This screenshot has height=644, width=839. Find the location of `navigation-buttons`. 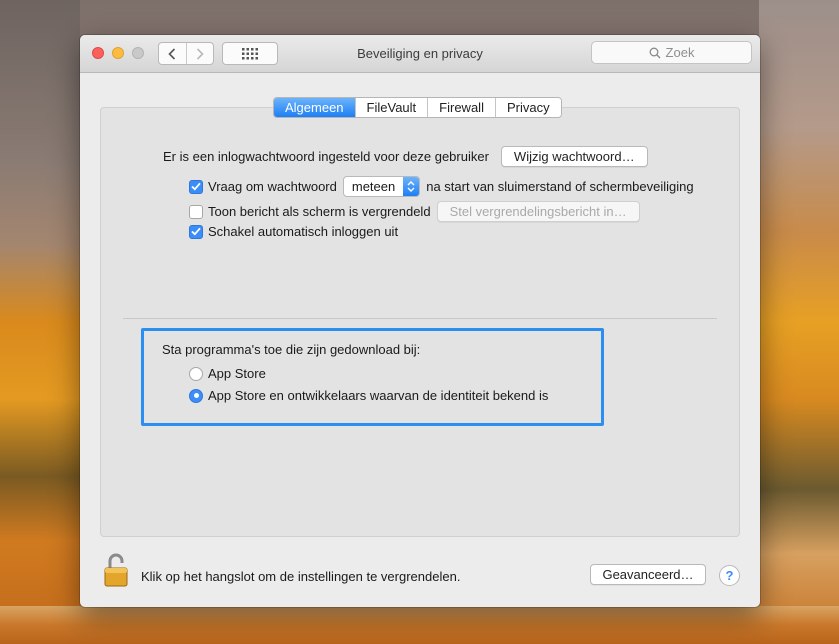

navigation-buttons is located at coordinates (186, 53).